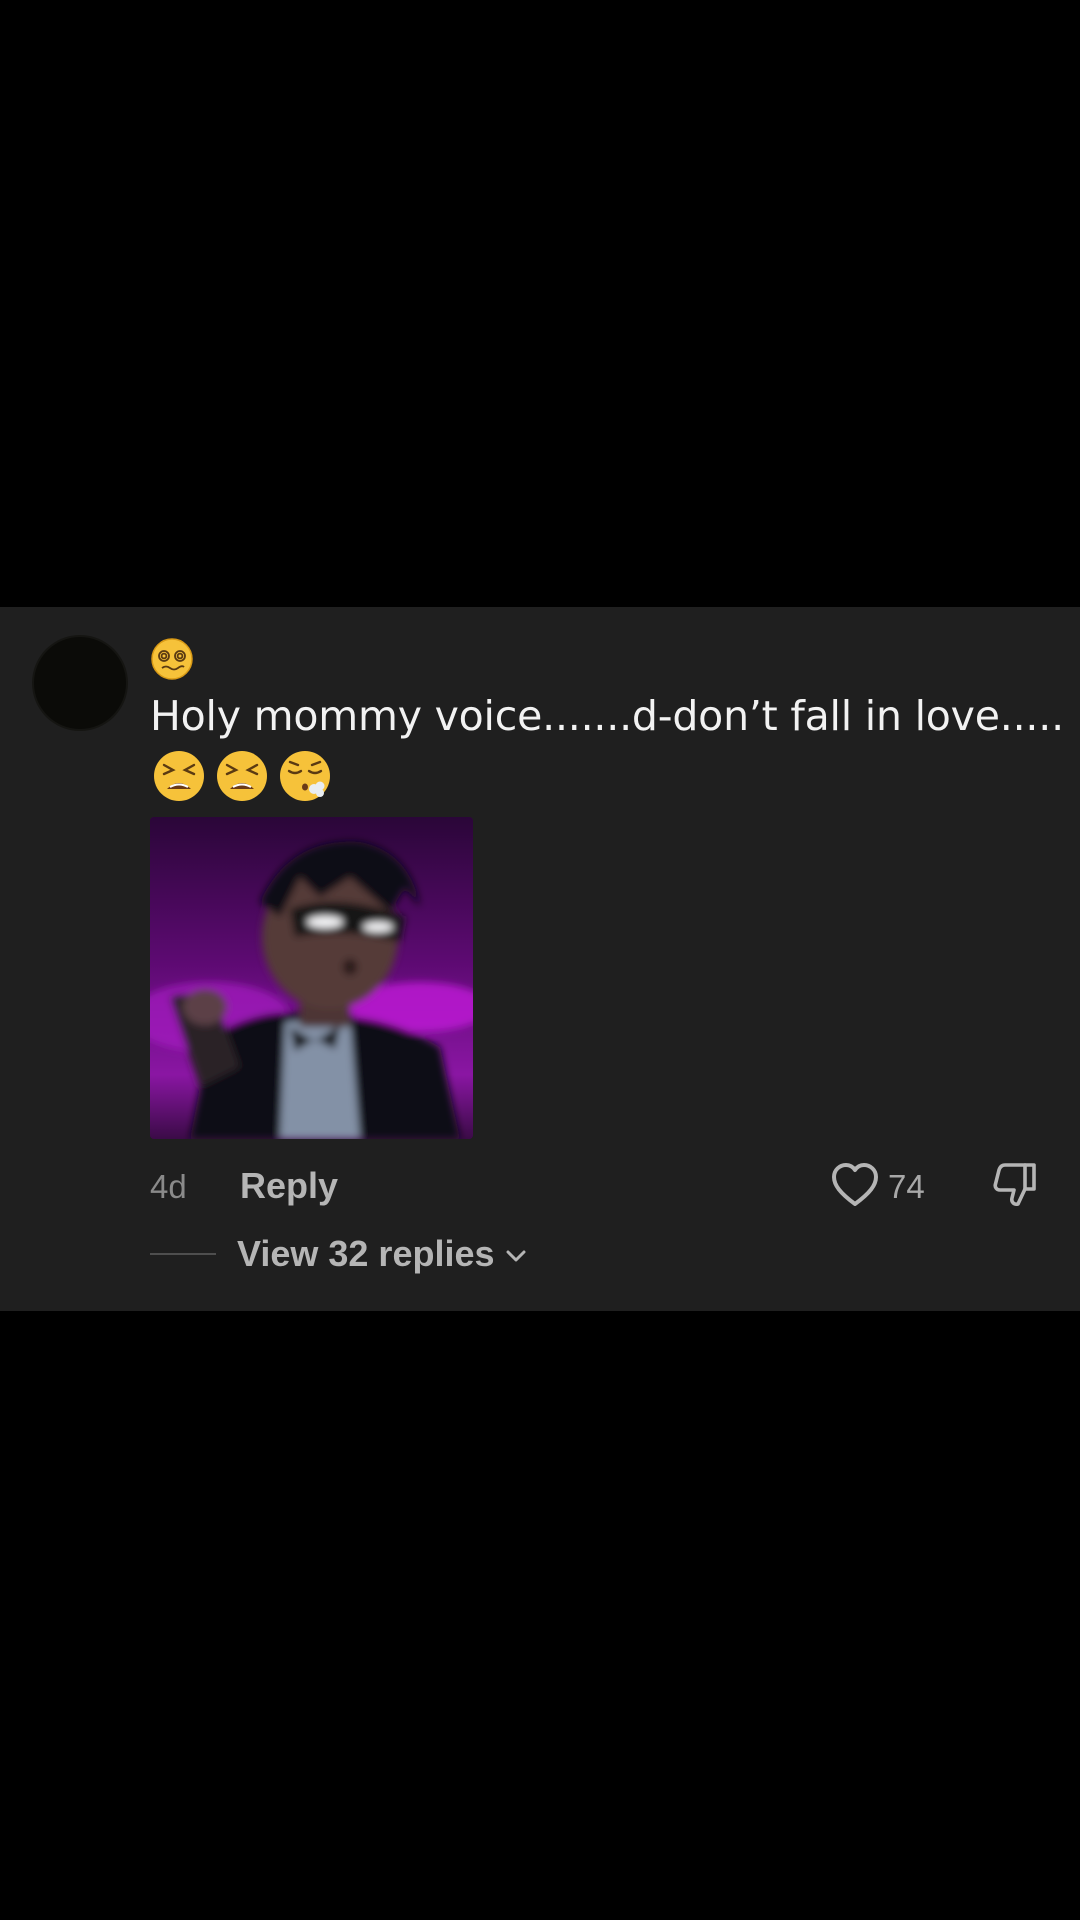  What do you see at coordinates (906, 1186) in the screenshot?
I see `like-count: 74` at bounding box center [906, 1186].